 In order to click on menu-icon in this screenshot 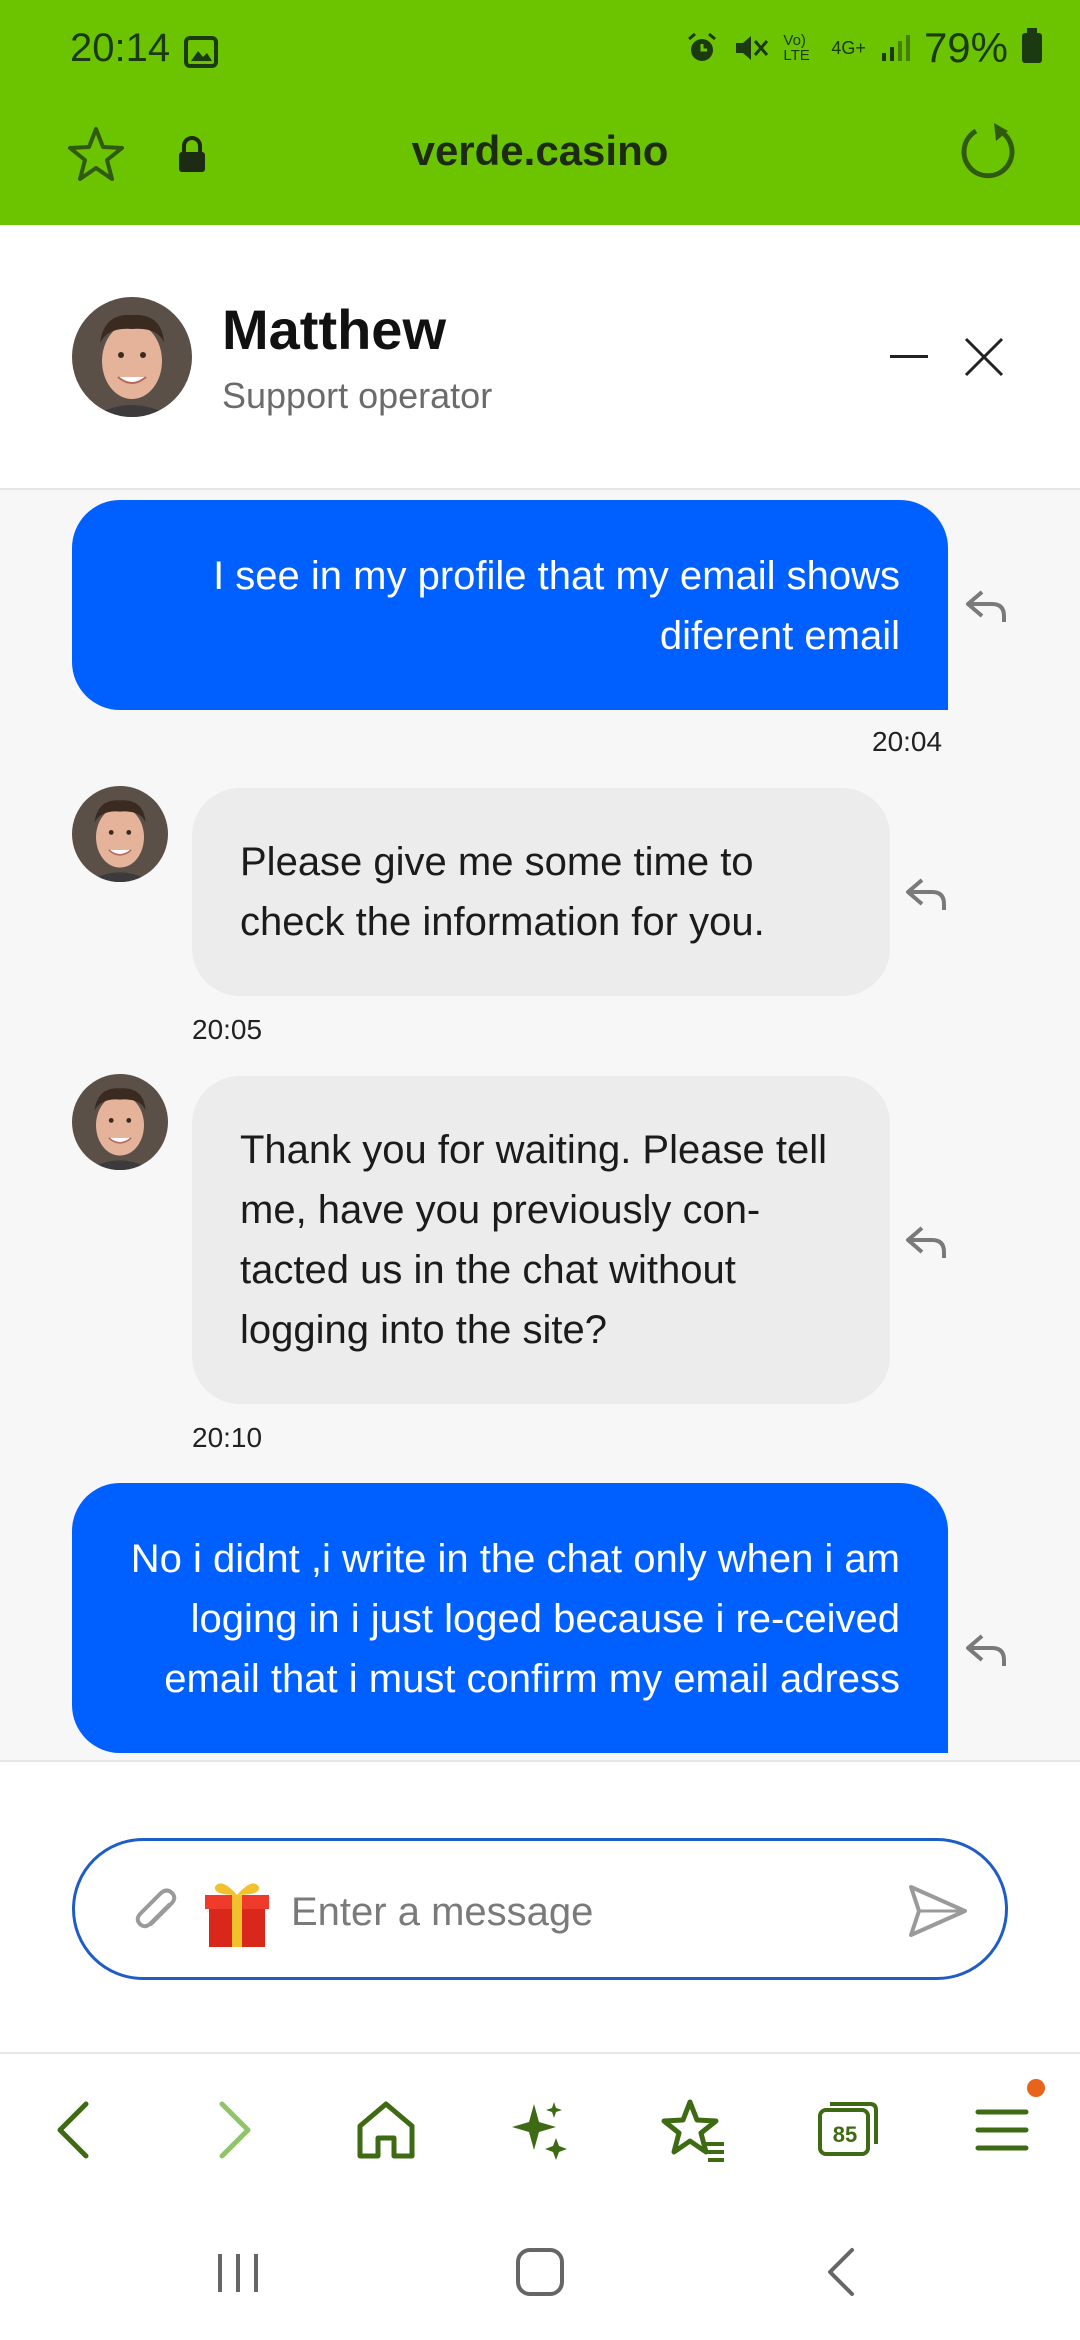, I will do `click(1002, 2130)`.